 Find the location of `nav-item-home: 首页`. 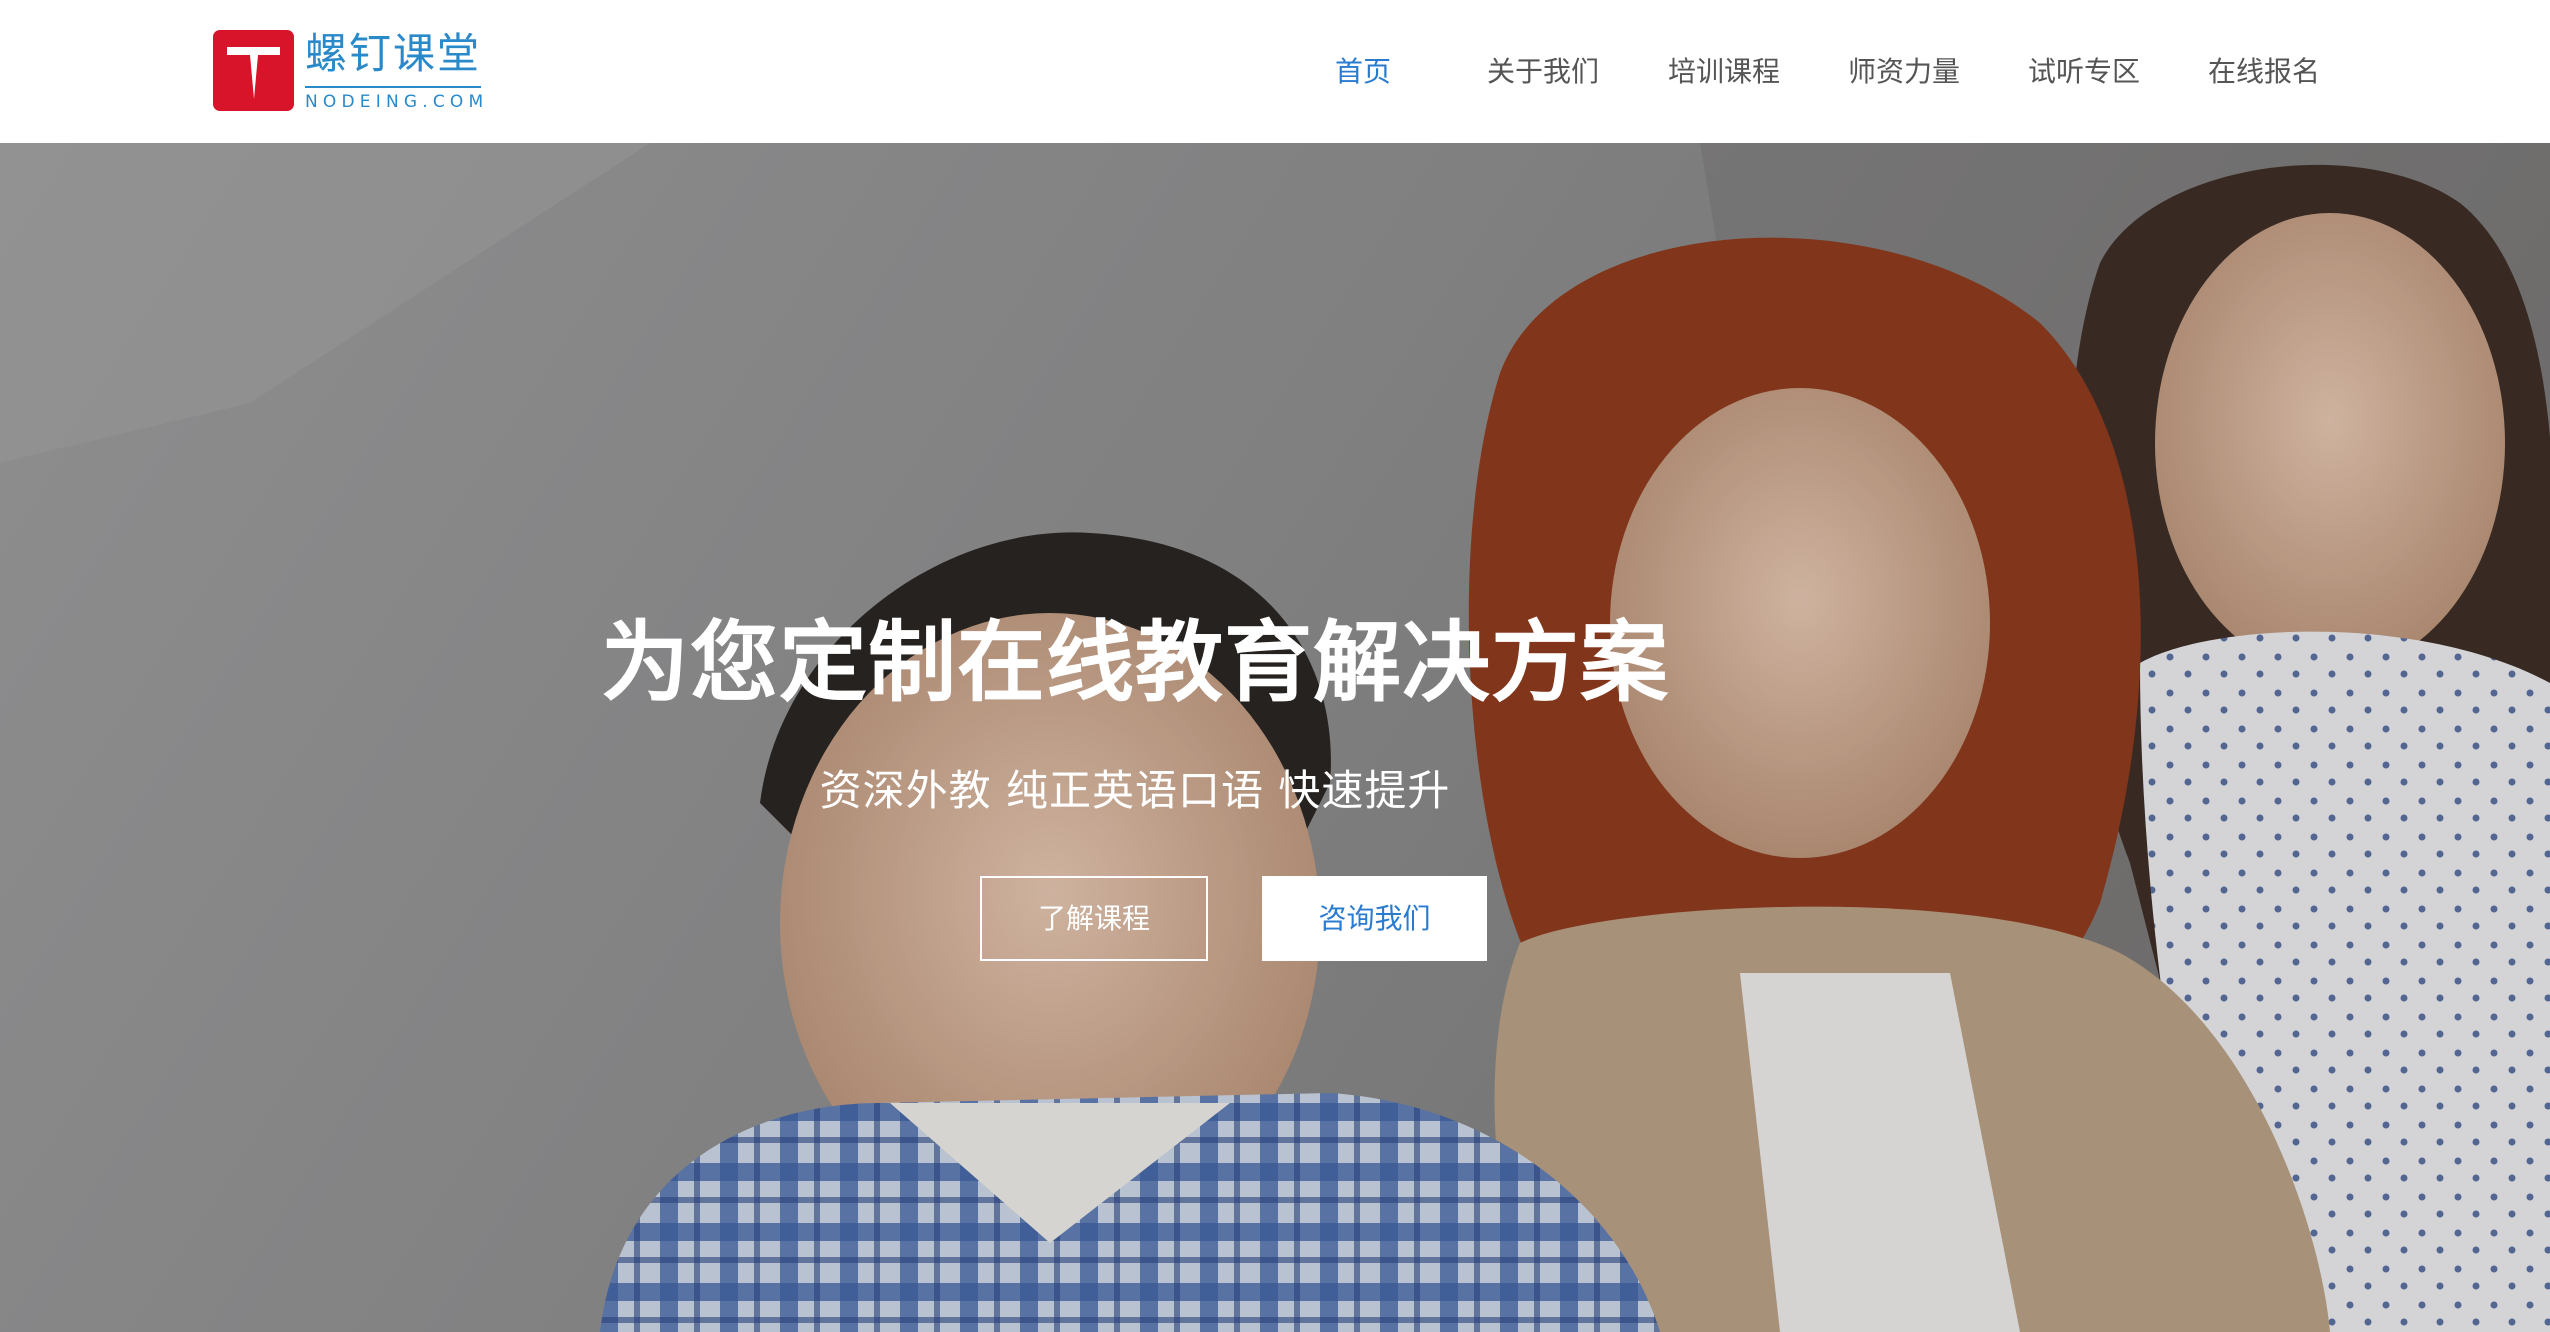

nav-item-home: 首页 is located at coordinates (1363, 72).